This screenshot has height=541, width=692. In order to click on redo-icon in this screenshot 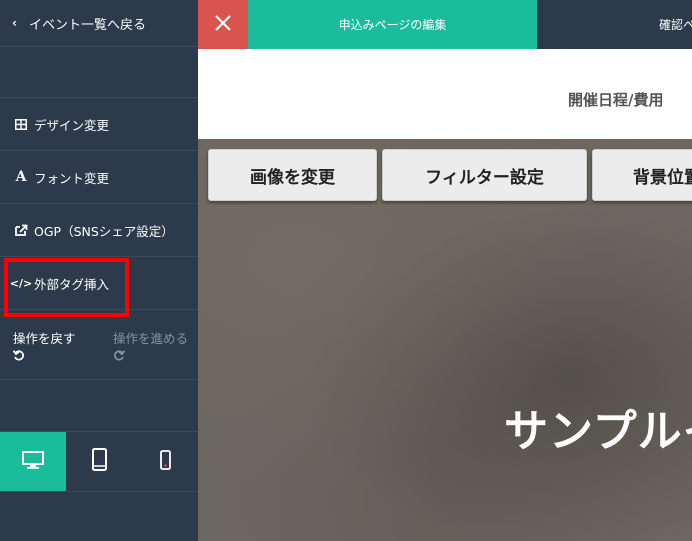, I will do `click(150, 357)`.